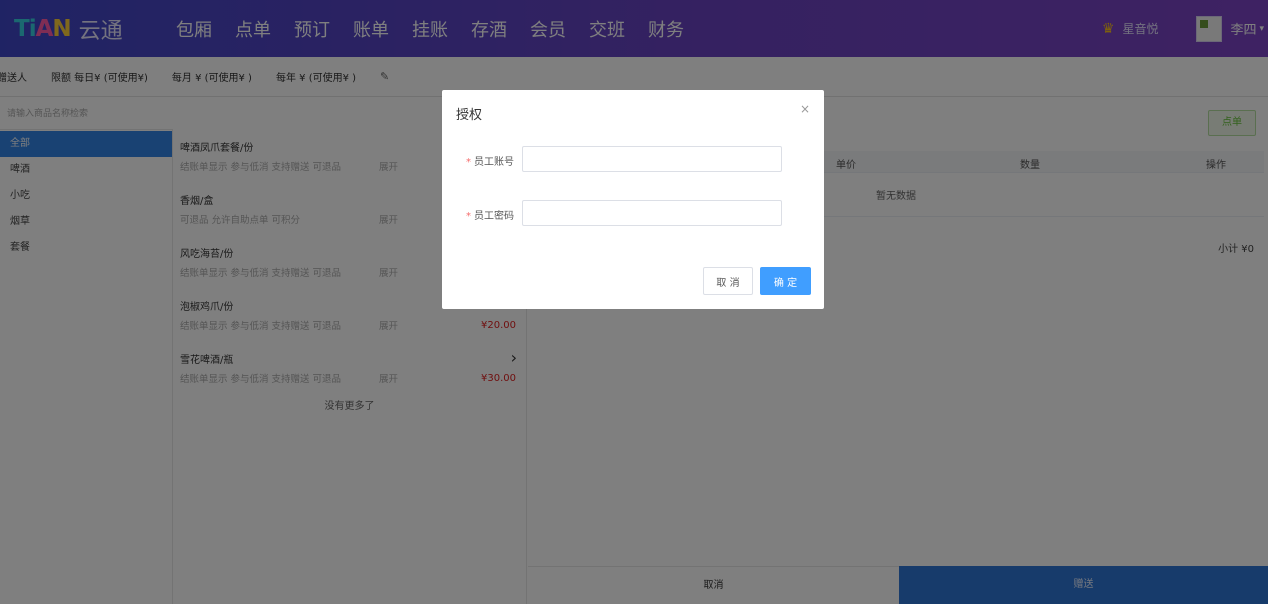  Describe the element at coordinates (652, 213) in the screenshot. I see `employee-password-input` at that location.